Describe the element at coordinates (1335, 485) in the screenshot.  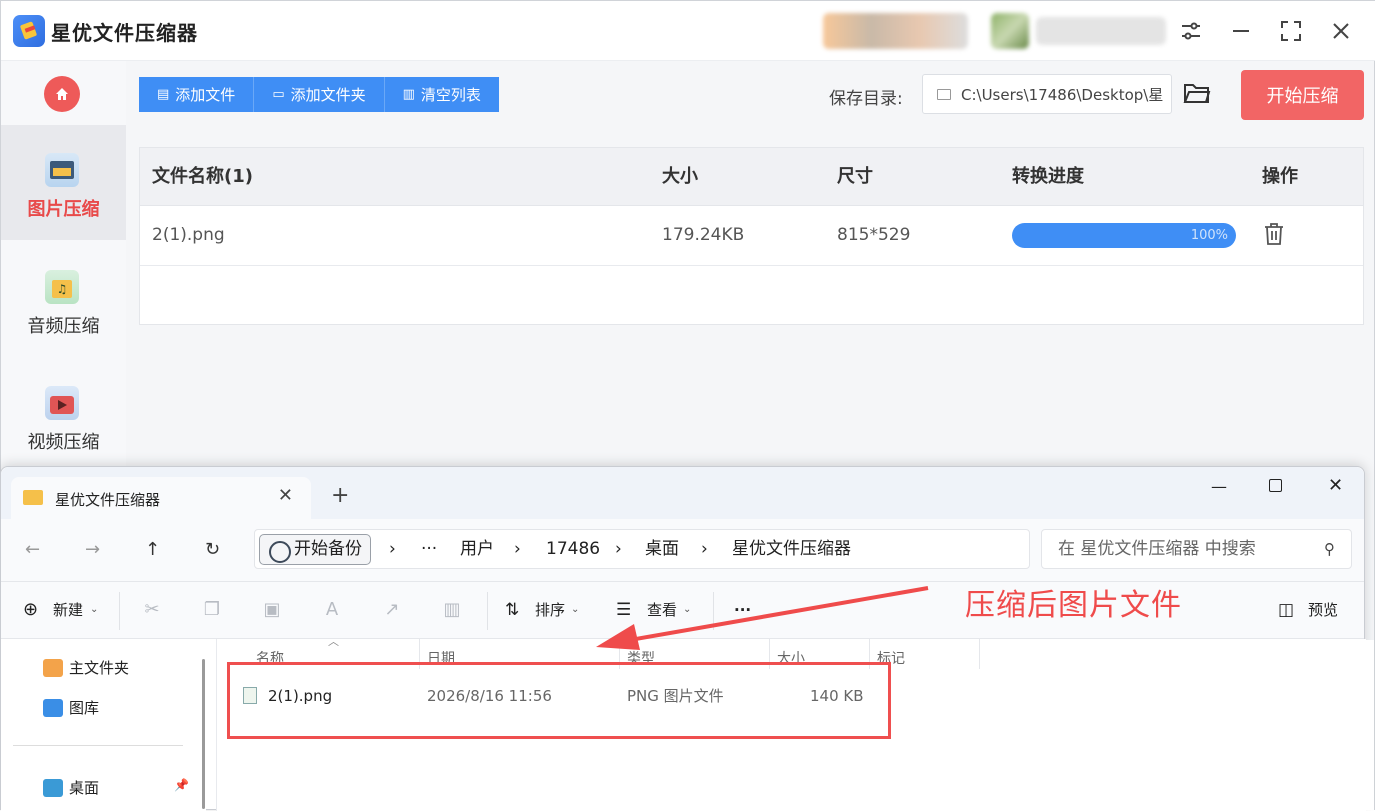
I see `close-icon: ✕` at that location.